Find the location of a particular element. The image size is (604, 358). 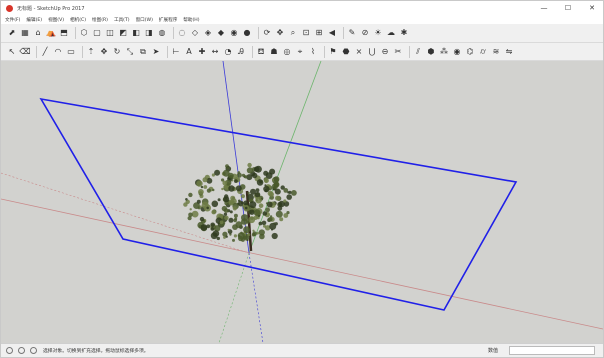

follow-me-icon: ➤ is located at coordinates (156, 52).